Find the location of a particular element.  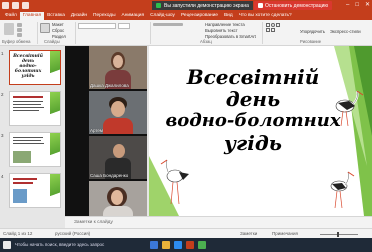

format-painter-icon is located at coordinates (19, 35).